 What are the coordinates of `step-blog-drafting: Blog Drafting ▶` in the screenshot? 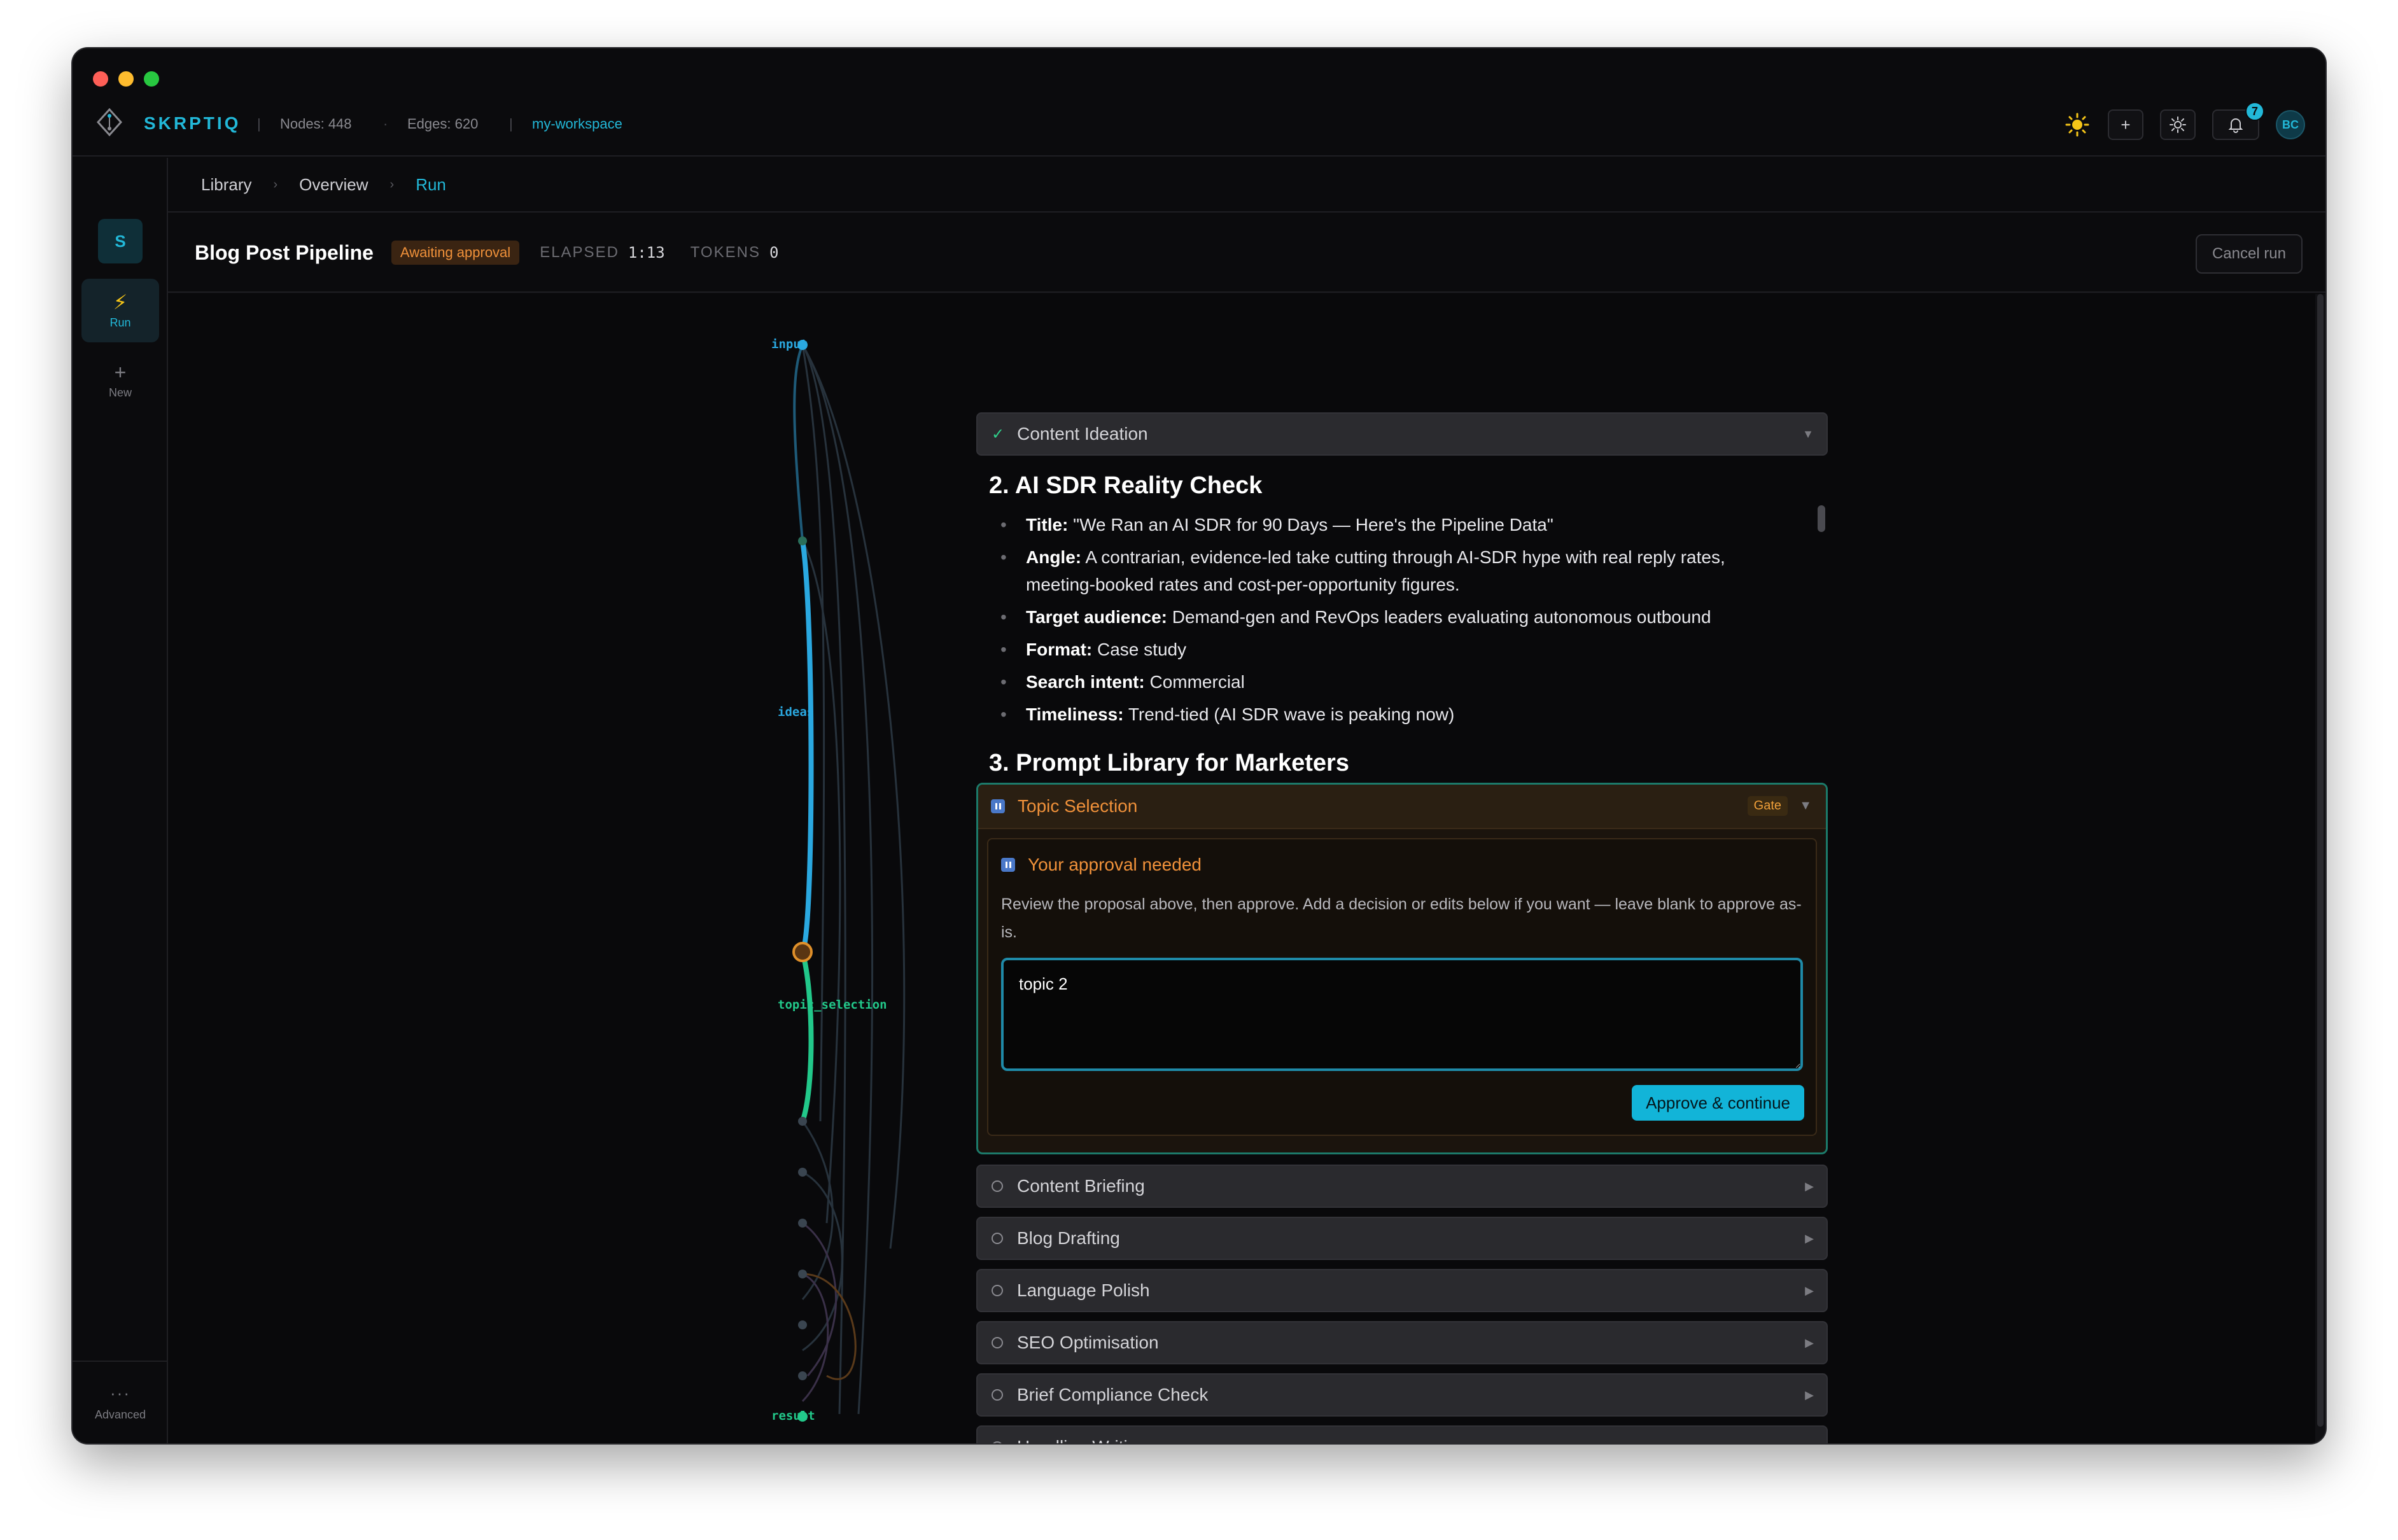 It's located at (1402, 1238).